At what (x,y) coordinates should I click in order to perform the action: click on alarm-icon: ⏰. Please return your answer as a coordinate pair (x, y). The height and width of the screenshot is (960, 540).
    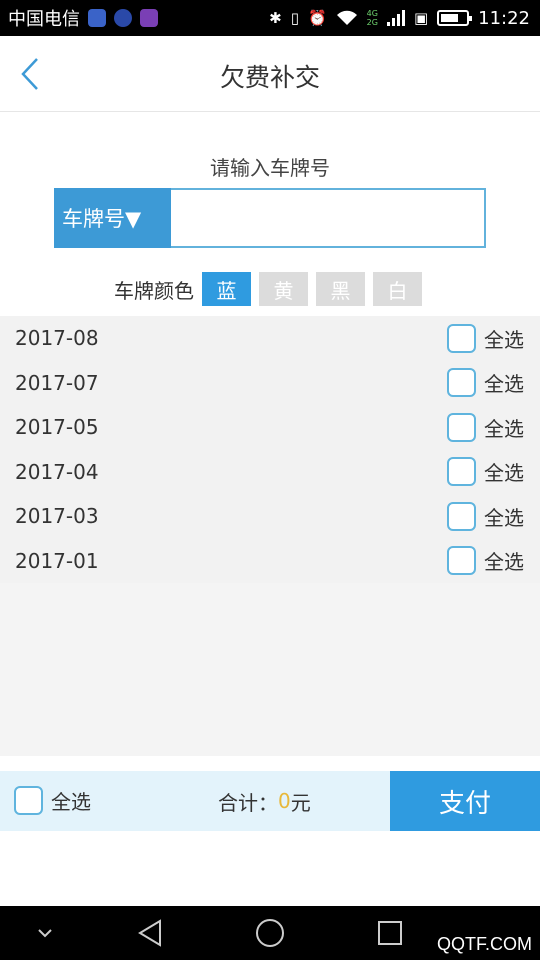
    Looking at the image, I should click on (317, 18).